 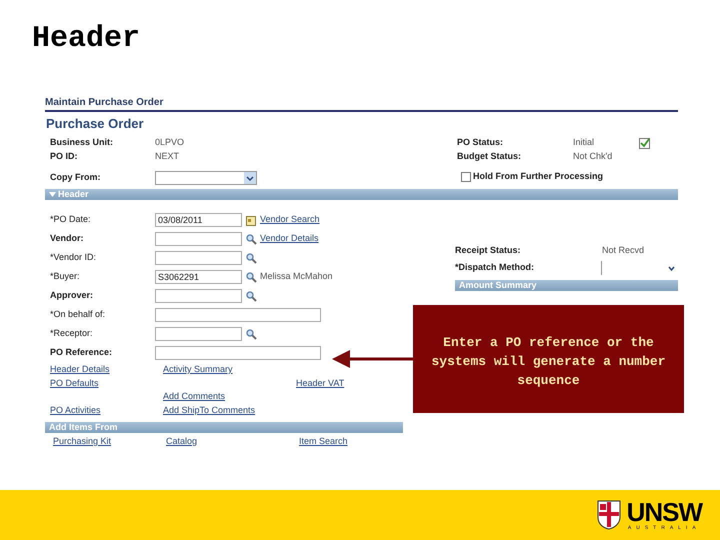 What do you see at coordinates (488, 250) in the screenshot?
I see `field-label: Receipt Status:` at bounding box center [488, 250].